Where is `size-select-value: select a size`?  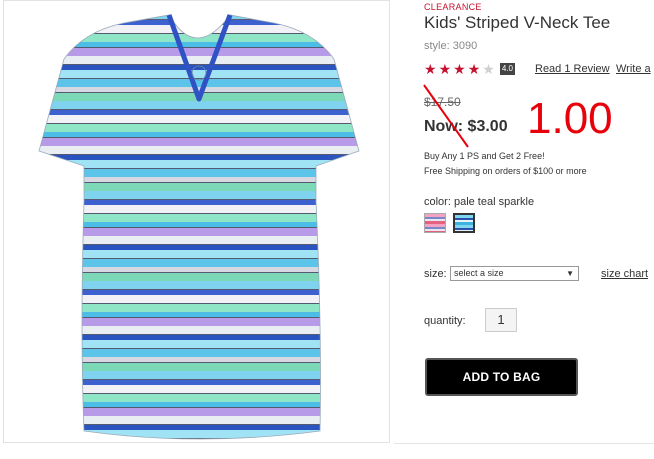
size-select-value: select a size is located at coordinates (479, 273).